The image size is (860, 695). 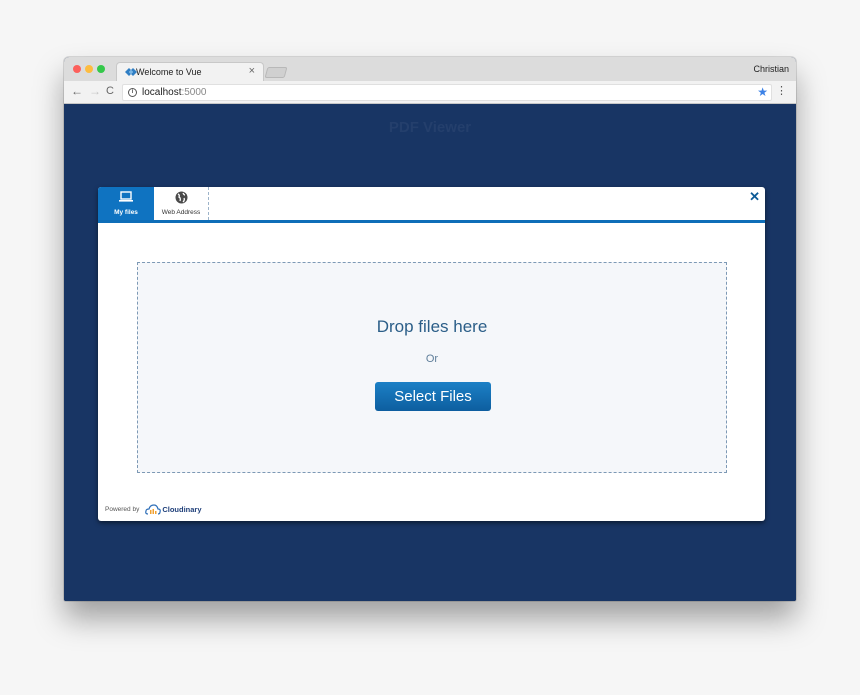 What do you see at coordinates (77, 91) in the screenshot?
I see `back-icon: ←` at bounding box center [77, 91].